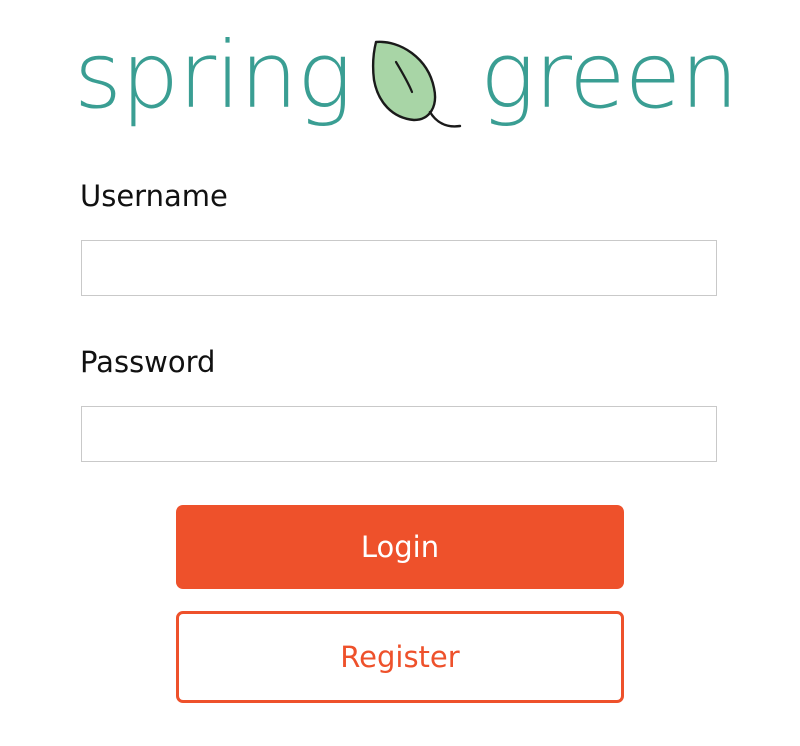 This screenshot has height=746, width=800. What do you see at coordinates (399, 268) in the screenshot?
I see `username-input` at bounding box center [399, 268].